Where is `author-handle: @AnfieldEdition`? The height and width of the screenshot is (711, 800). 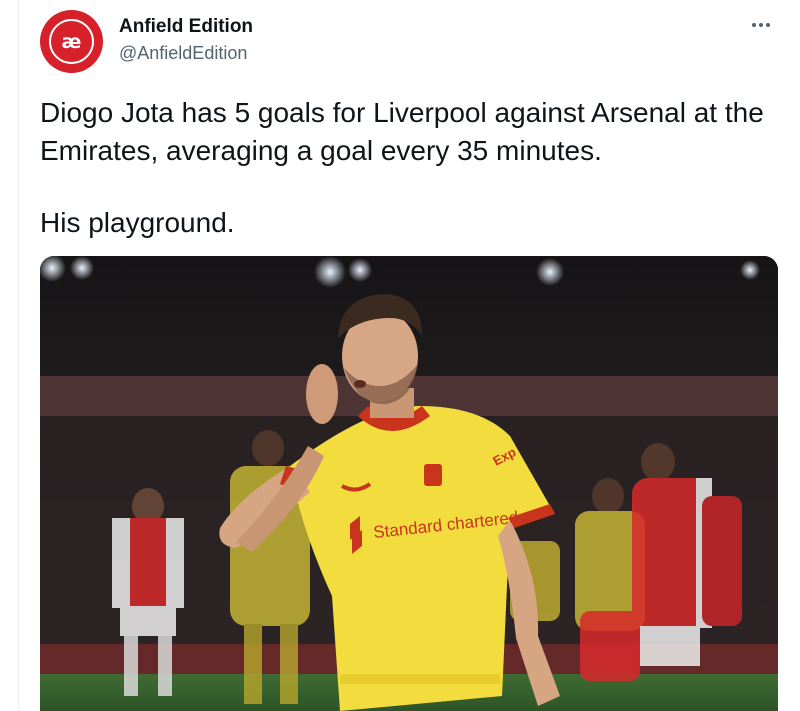 author-handle: @AnfieldEdition is located at coordinates (183, 53).